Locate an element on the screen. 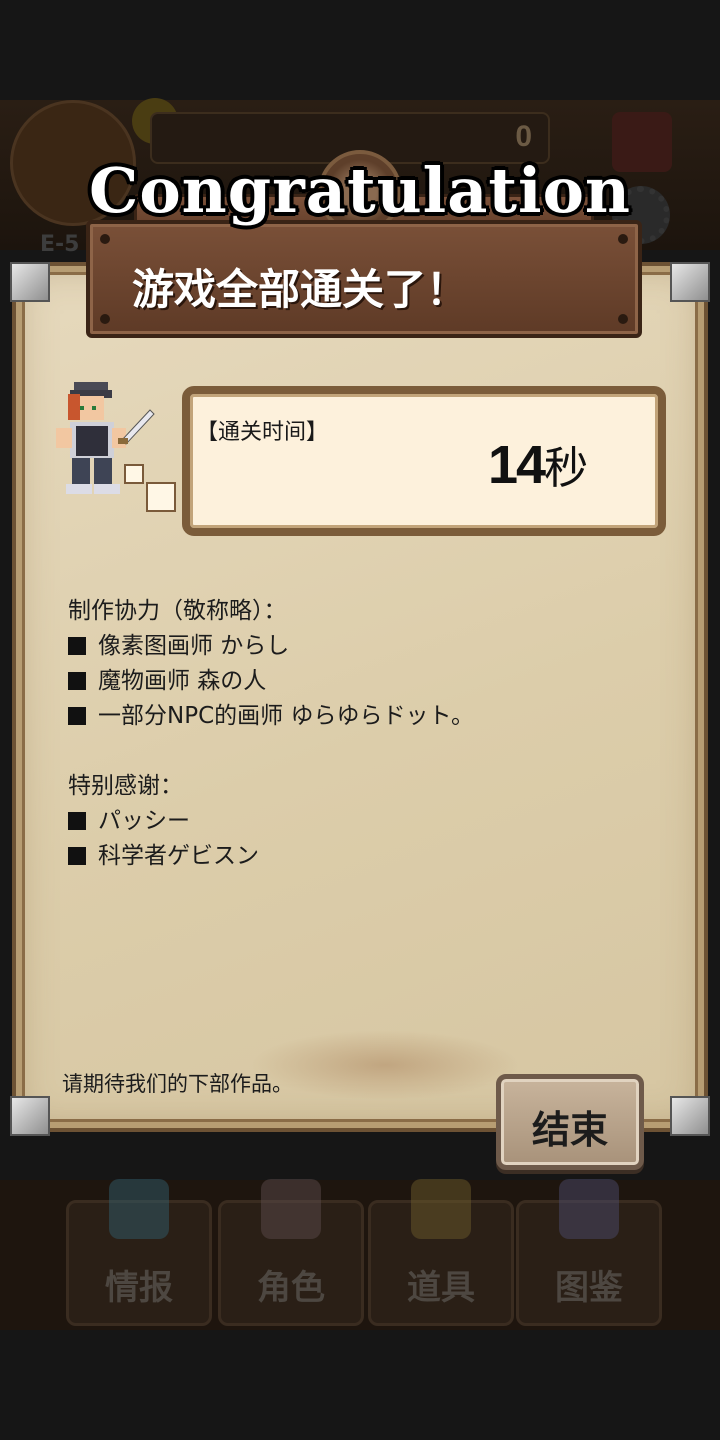 The height and width of the screenshot is (1440, 720). clear-time-label: 【通关时间】 is located at coordinates (262, 432).